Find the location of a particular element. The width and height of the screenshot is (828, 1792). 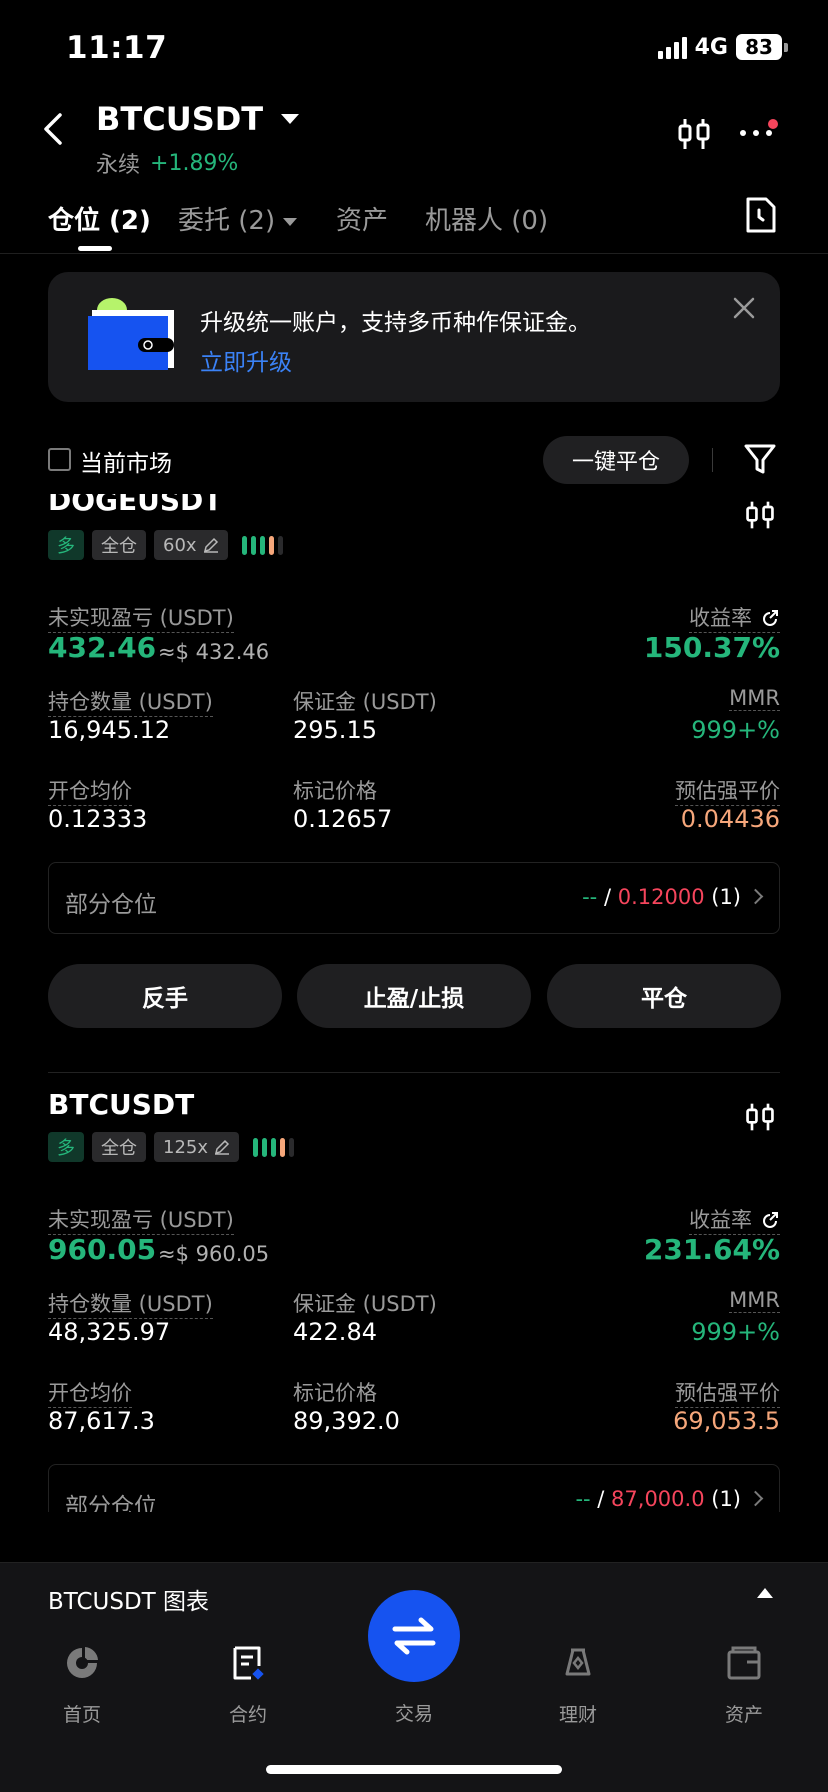

home-icon is located at coordinates (82, 1662).